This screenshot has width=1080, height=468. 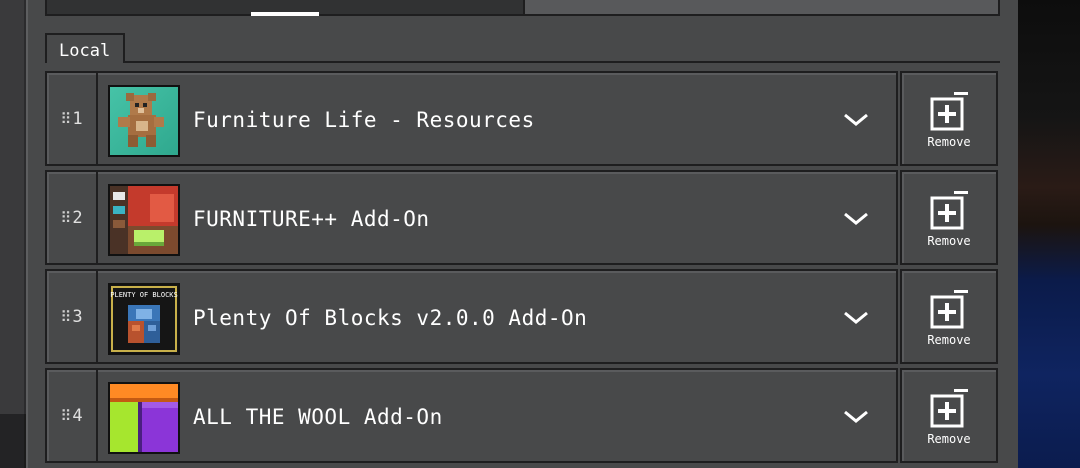 What do you see at coordinates (318, 417) in the screenshot?
I see `pack-name: ALL THE WOOL Add-On` at bounding box center [318, 417].